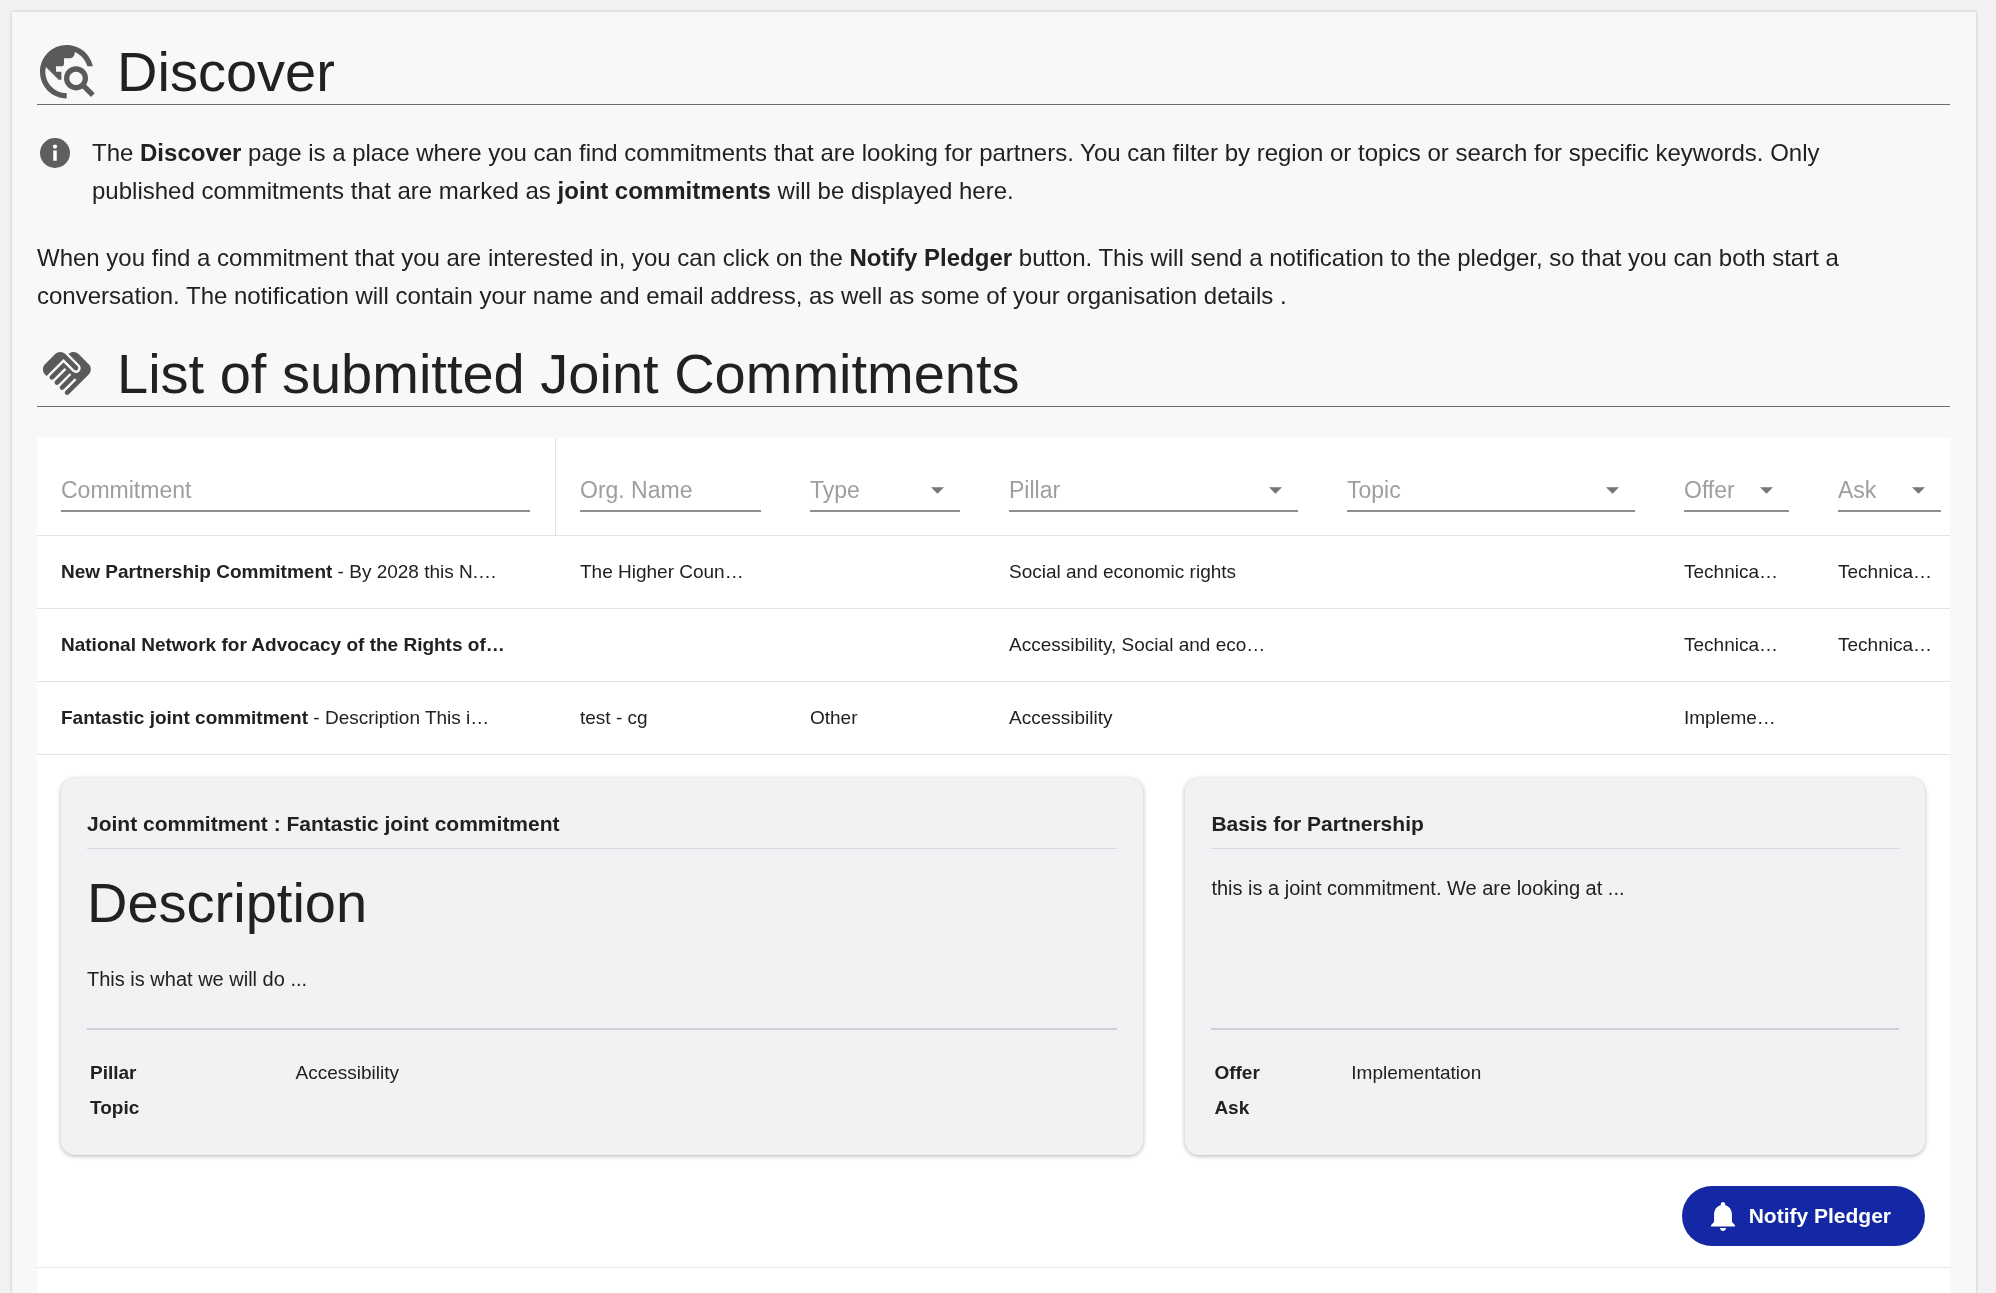 The height and width of the screenshot is (1293, 1996). I want to click on filter-field: Org. Name, so click(670, 491).